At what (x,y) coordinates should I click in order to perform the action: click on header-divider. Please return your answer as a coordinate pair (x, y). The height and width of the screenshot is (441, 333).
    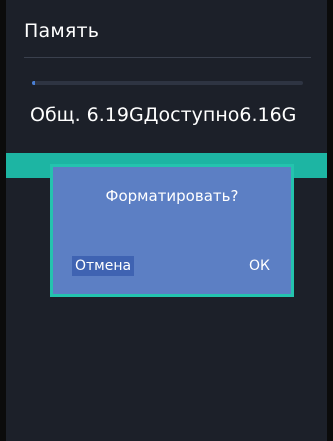
    Looking at the image, I should click on (167, 57).